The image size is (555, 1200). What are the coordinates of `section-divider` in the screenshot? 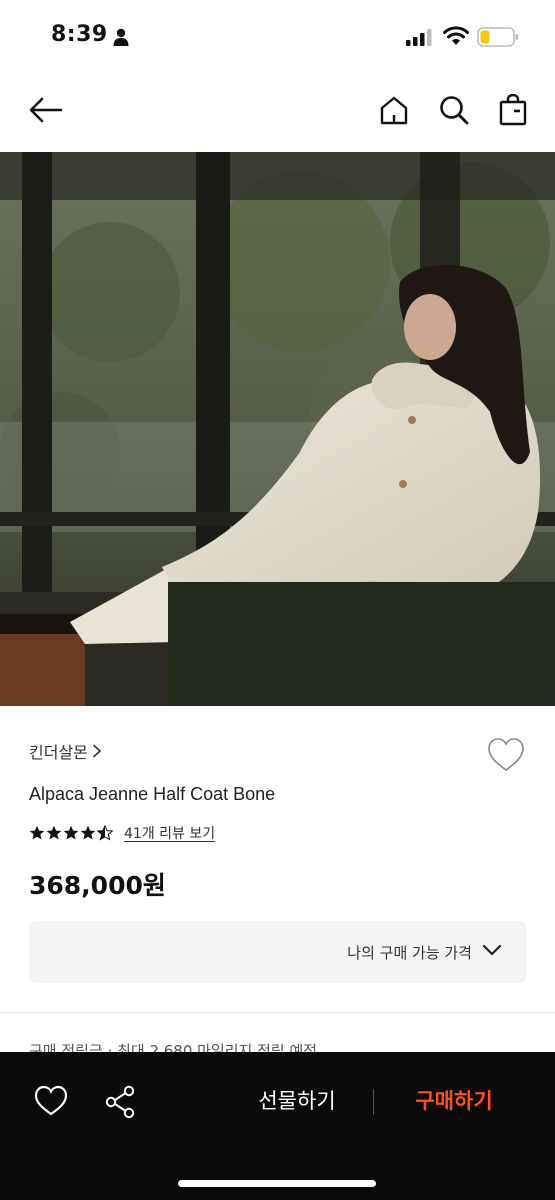 It's located at (277, 1012).